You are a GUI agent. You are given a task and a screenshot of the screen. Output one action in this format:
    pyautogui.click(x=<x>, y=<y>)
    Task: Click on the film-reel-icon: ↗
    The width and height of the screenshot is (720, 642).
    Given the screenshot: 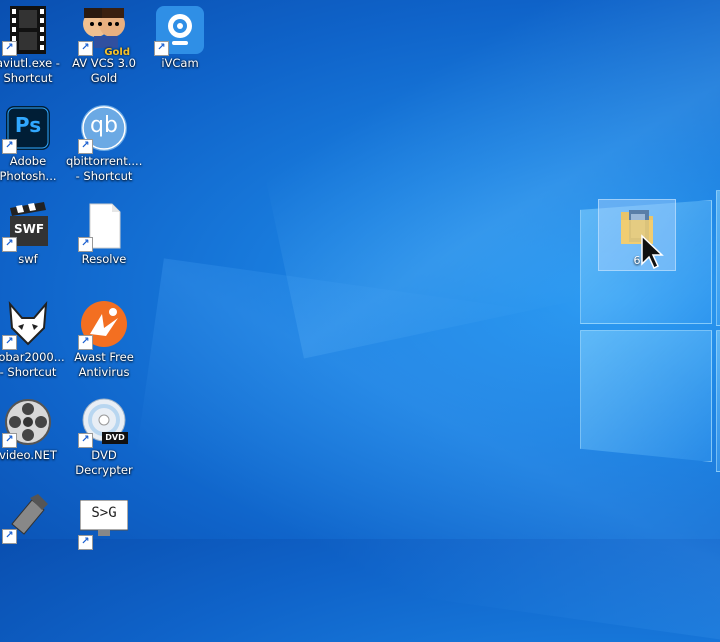 What is the action you would take?
    pyautogui.click(x=27, y=423)
    